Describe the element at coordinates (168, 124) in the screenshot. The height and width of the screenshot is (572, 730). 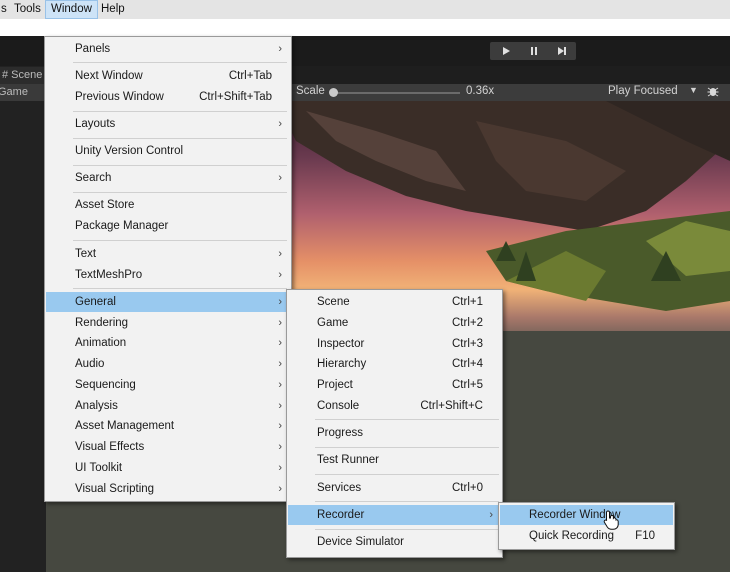
I see `menu-item-layouts: Layouts ›` at that location.